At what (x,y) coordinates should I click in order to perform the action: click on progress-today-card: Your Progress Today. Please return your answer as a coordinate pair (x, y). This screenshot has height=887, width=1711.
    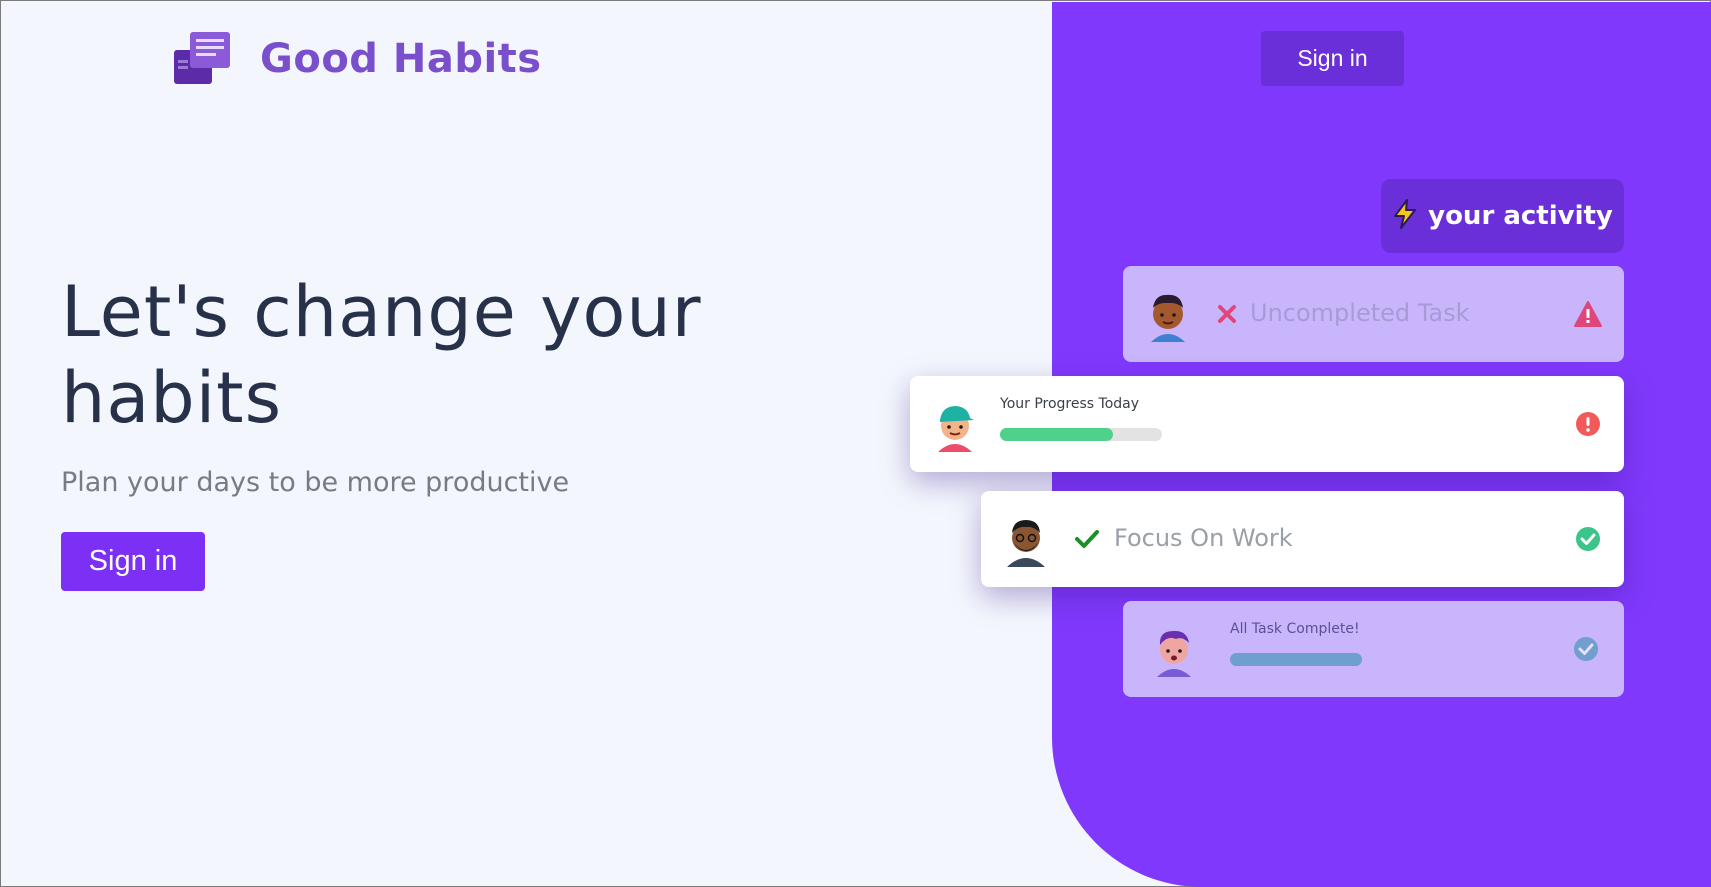
    Looking at the image, I should click on (1267, 424).